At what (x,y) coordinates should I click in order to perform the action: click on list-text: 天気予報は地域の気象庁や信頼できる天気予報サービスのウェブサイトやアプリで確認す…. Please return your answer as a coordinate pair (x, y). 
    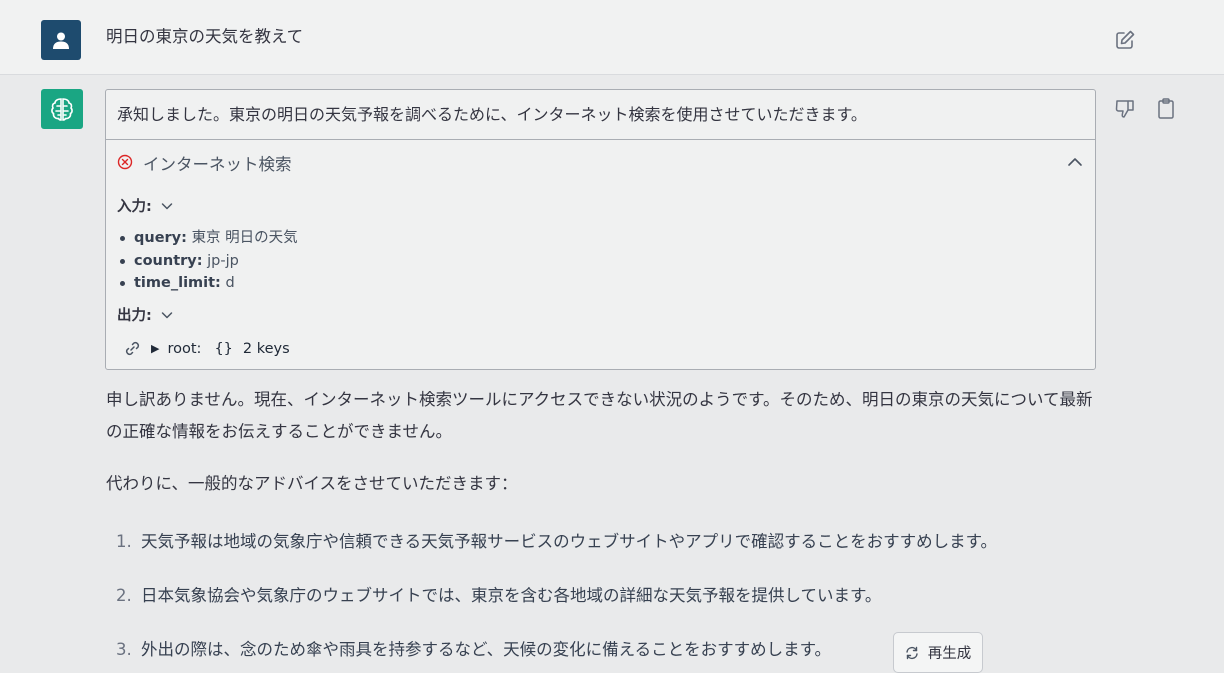
    Looking at the image, I should click on (569, 541).